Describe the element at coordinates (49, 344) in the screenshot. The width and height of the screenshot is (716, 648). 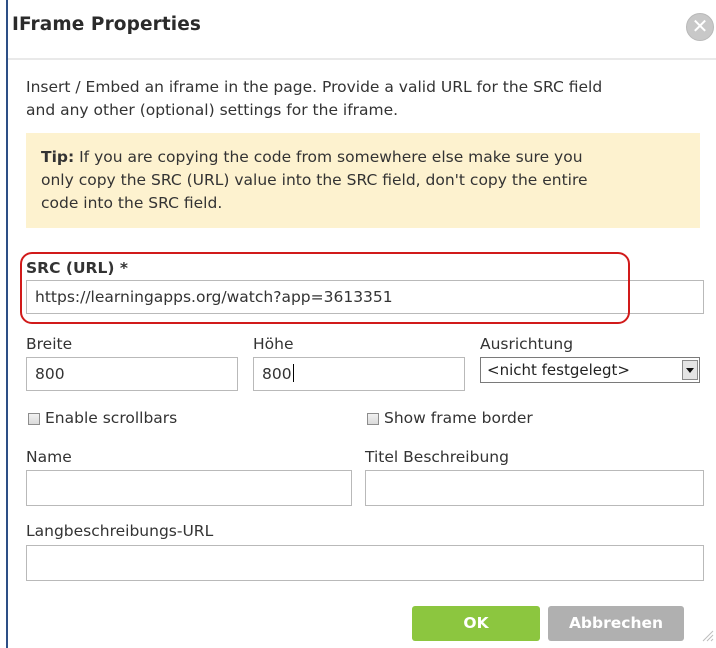
I see `width-label: Breite` at that location.